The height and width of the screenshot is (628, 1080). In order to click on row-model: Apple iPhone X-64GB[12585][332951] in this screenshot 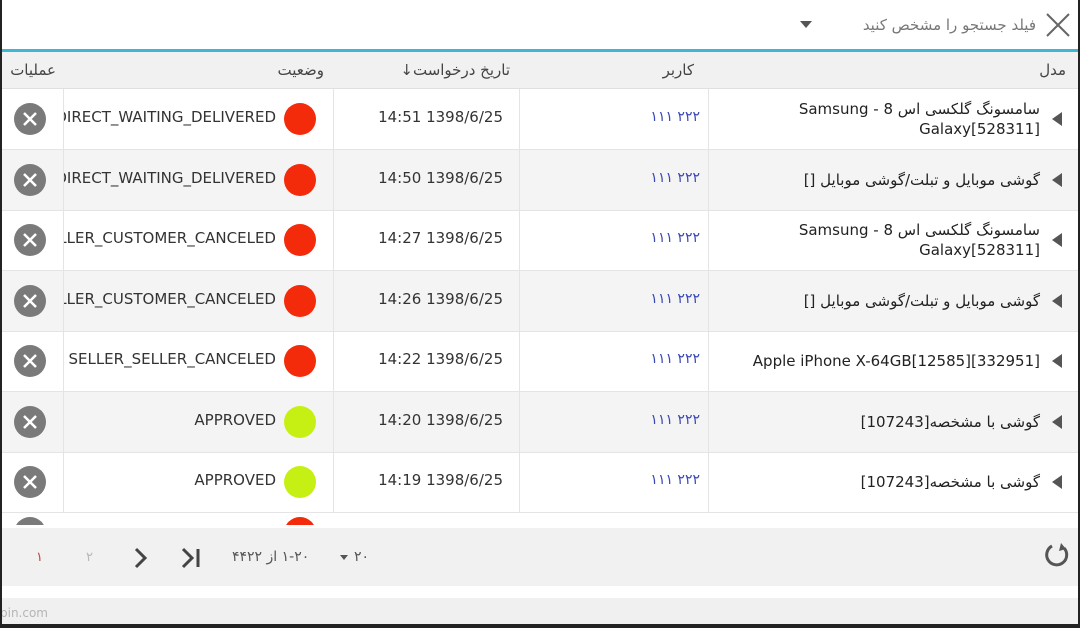, I will do `click(896, 361)`.